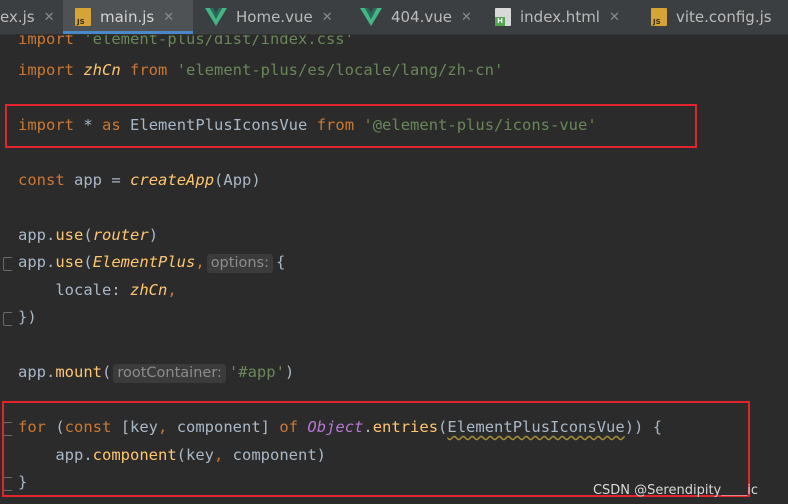  I want to click on highlight-box-import, so click(351, 126).